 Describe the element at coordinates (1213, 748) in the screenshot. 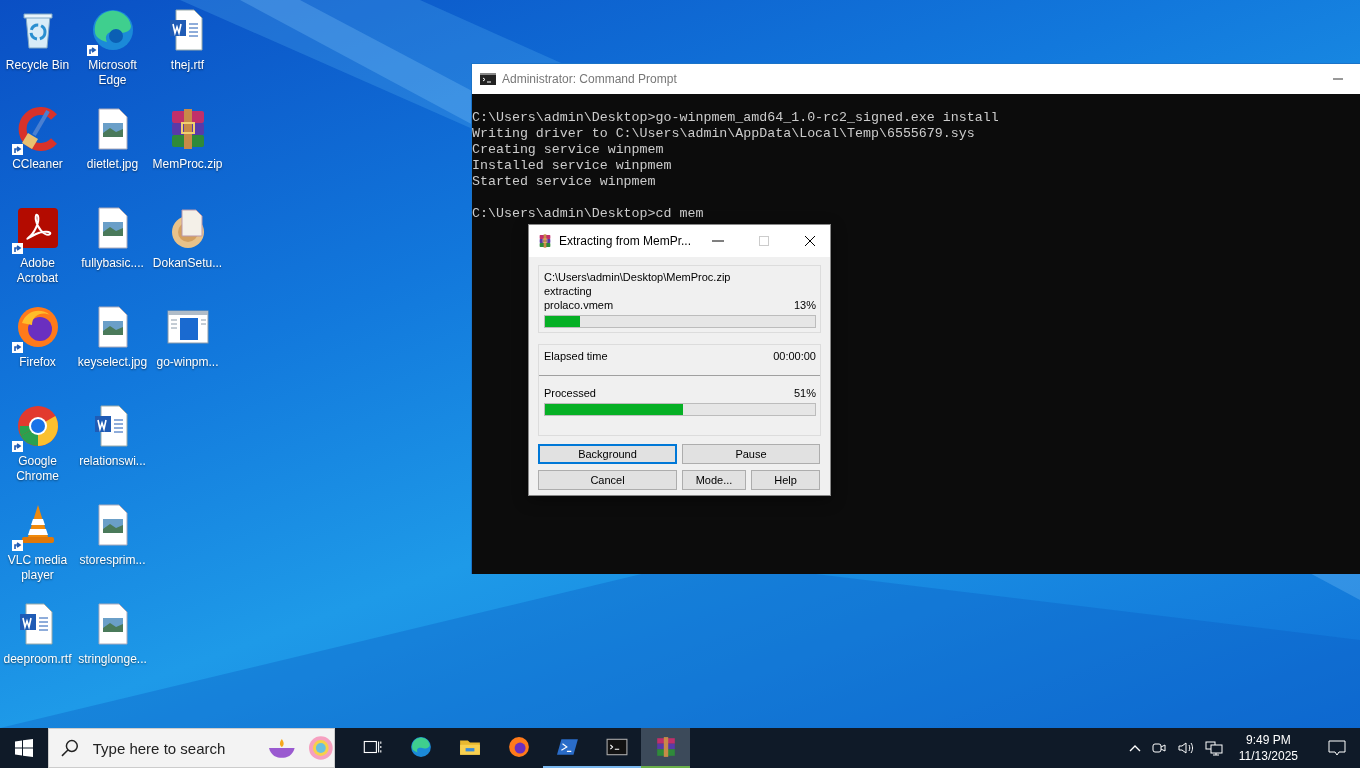

I see `network-icon` at that location.